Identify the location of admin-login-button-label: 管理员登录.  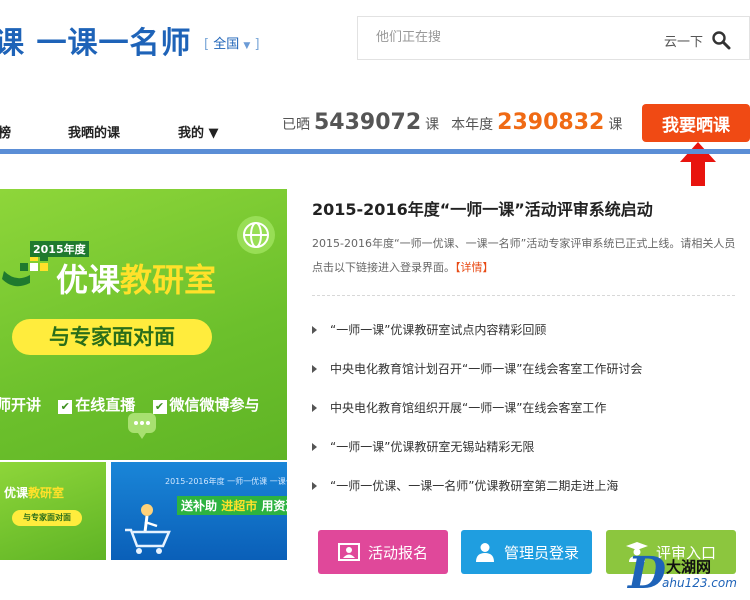
(541, 552).